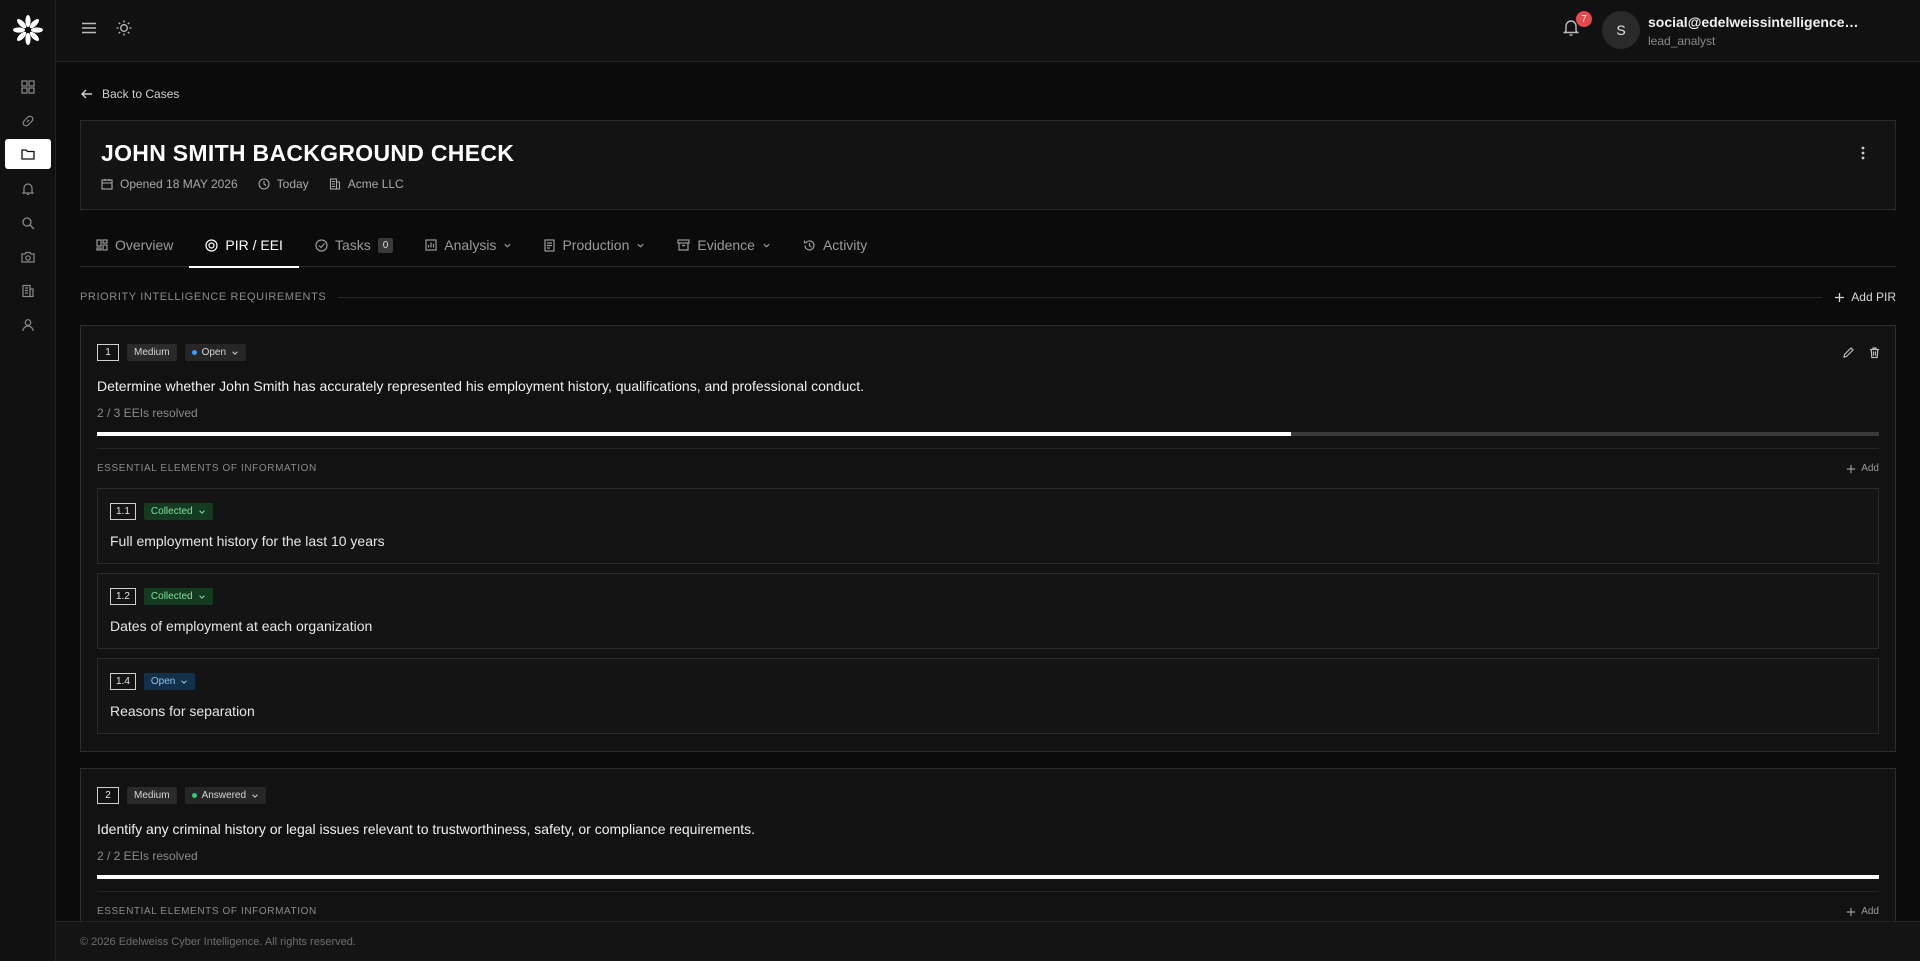  I want to click on tab-analysis: Analysis, so click(468, 245).